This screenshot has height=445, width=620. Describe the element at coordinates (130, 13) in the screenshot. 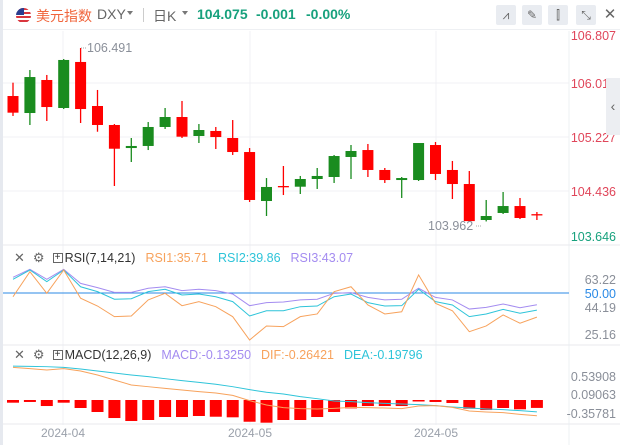

I see `instrument-dropdown-icon` at that location.